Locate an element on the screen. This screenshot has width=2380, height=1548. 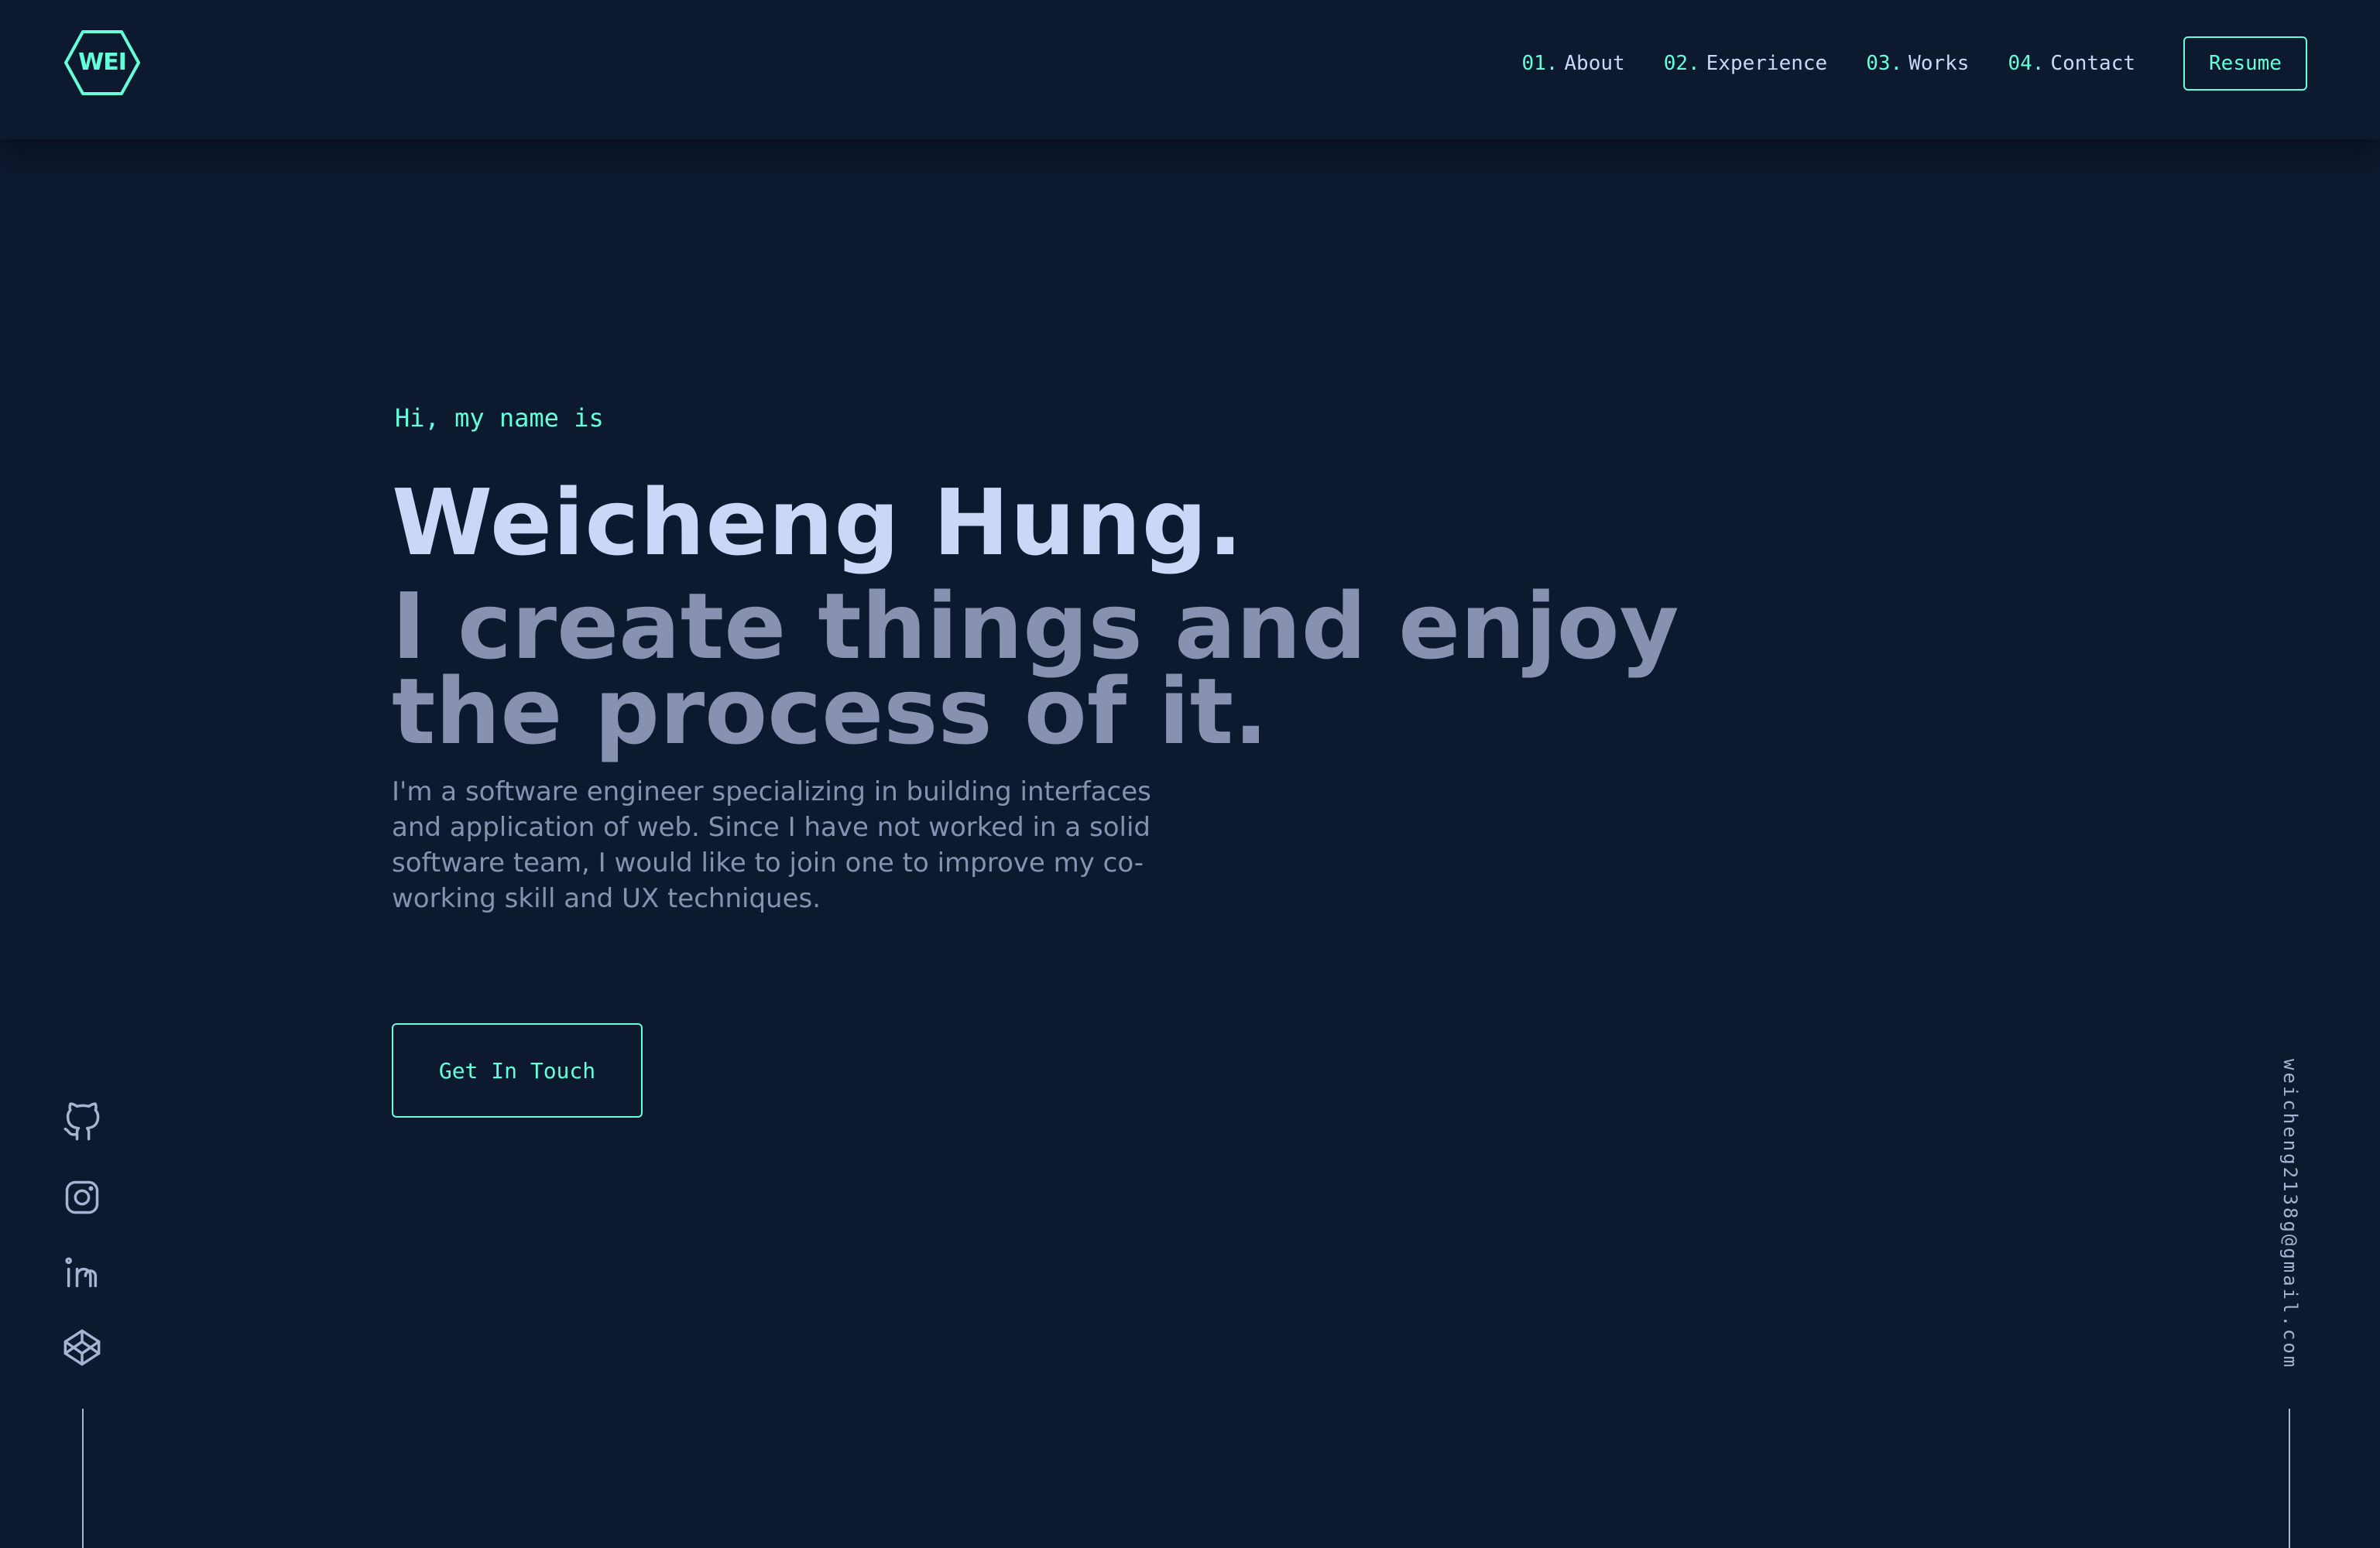
instagram-link is located at coordinates (82, 1197).